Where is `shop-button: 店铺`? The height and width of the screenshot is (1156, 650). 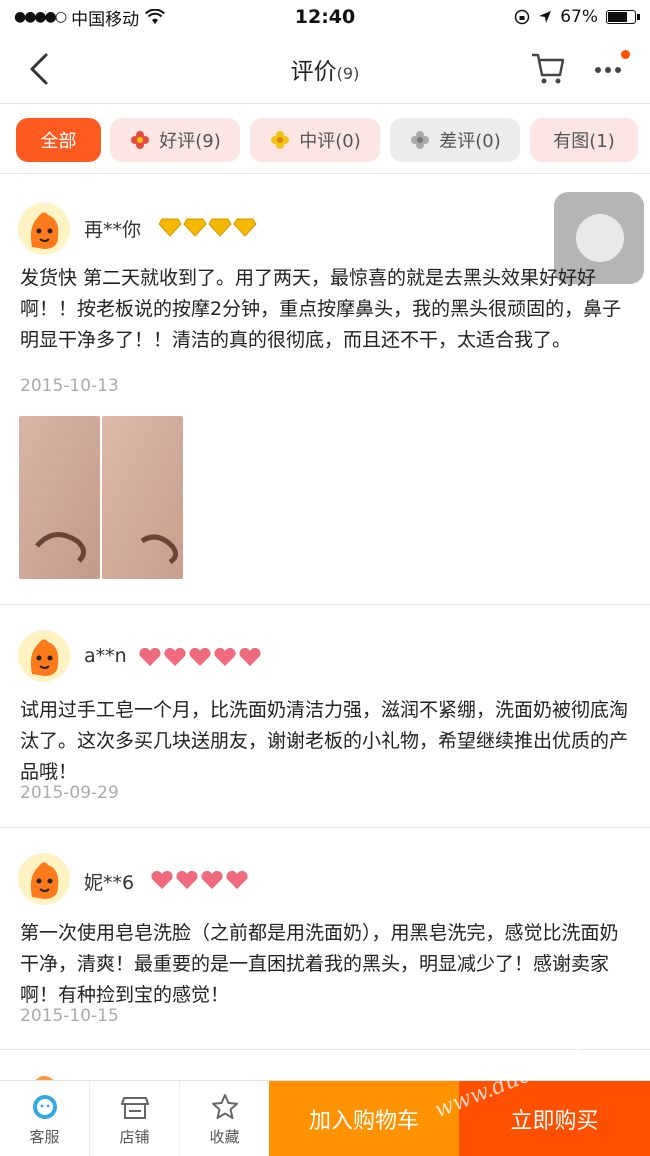
shop-button: 店铺 is located at coordinates (135, 1118).